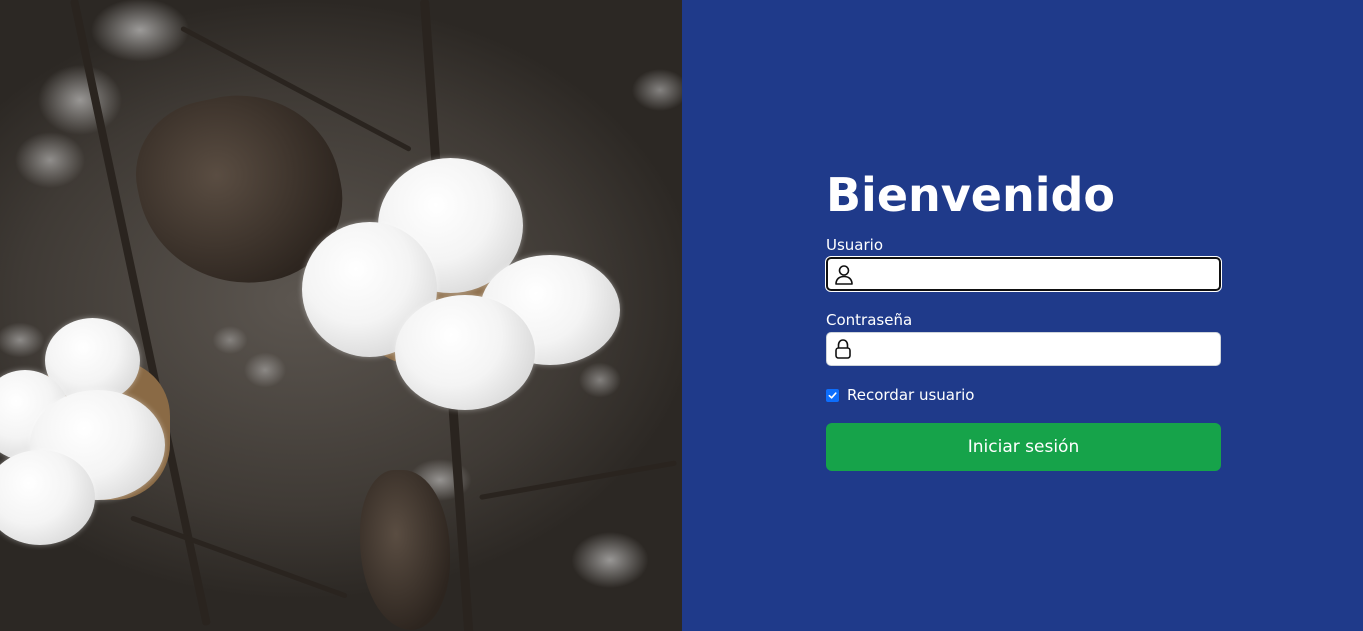  Describe the element at coordinates (843, 349) in the screenshot. I see `lock-icon` at that location.